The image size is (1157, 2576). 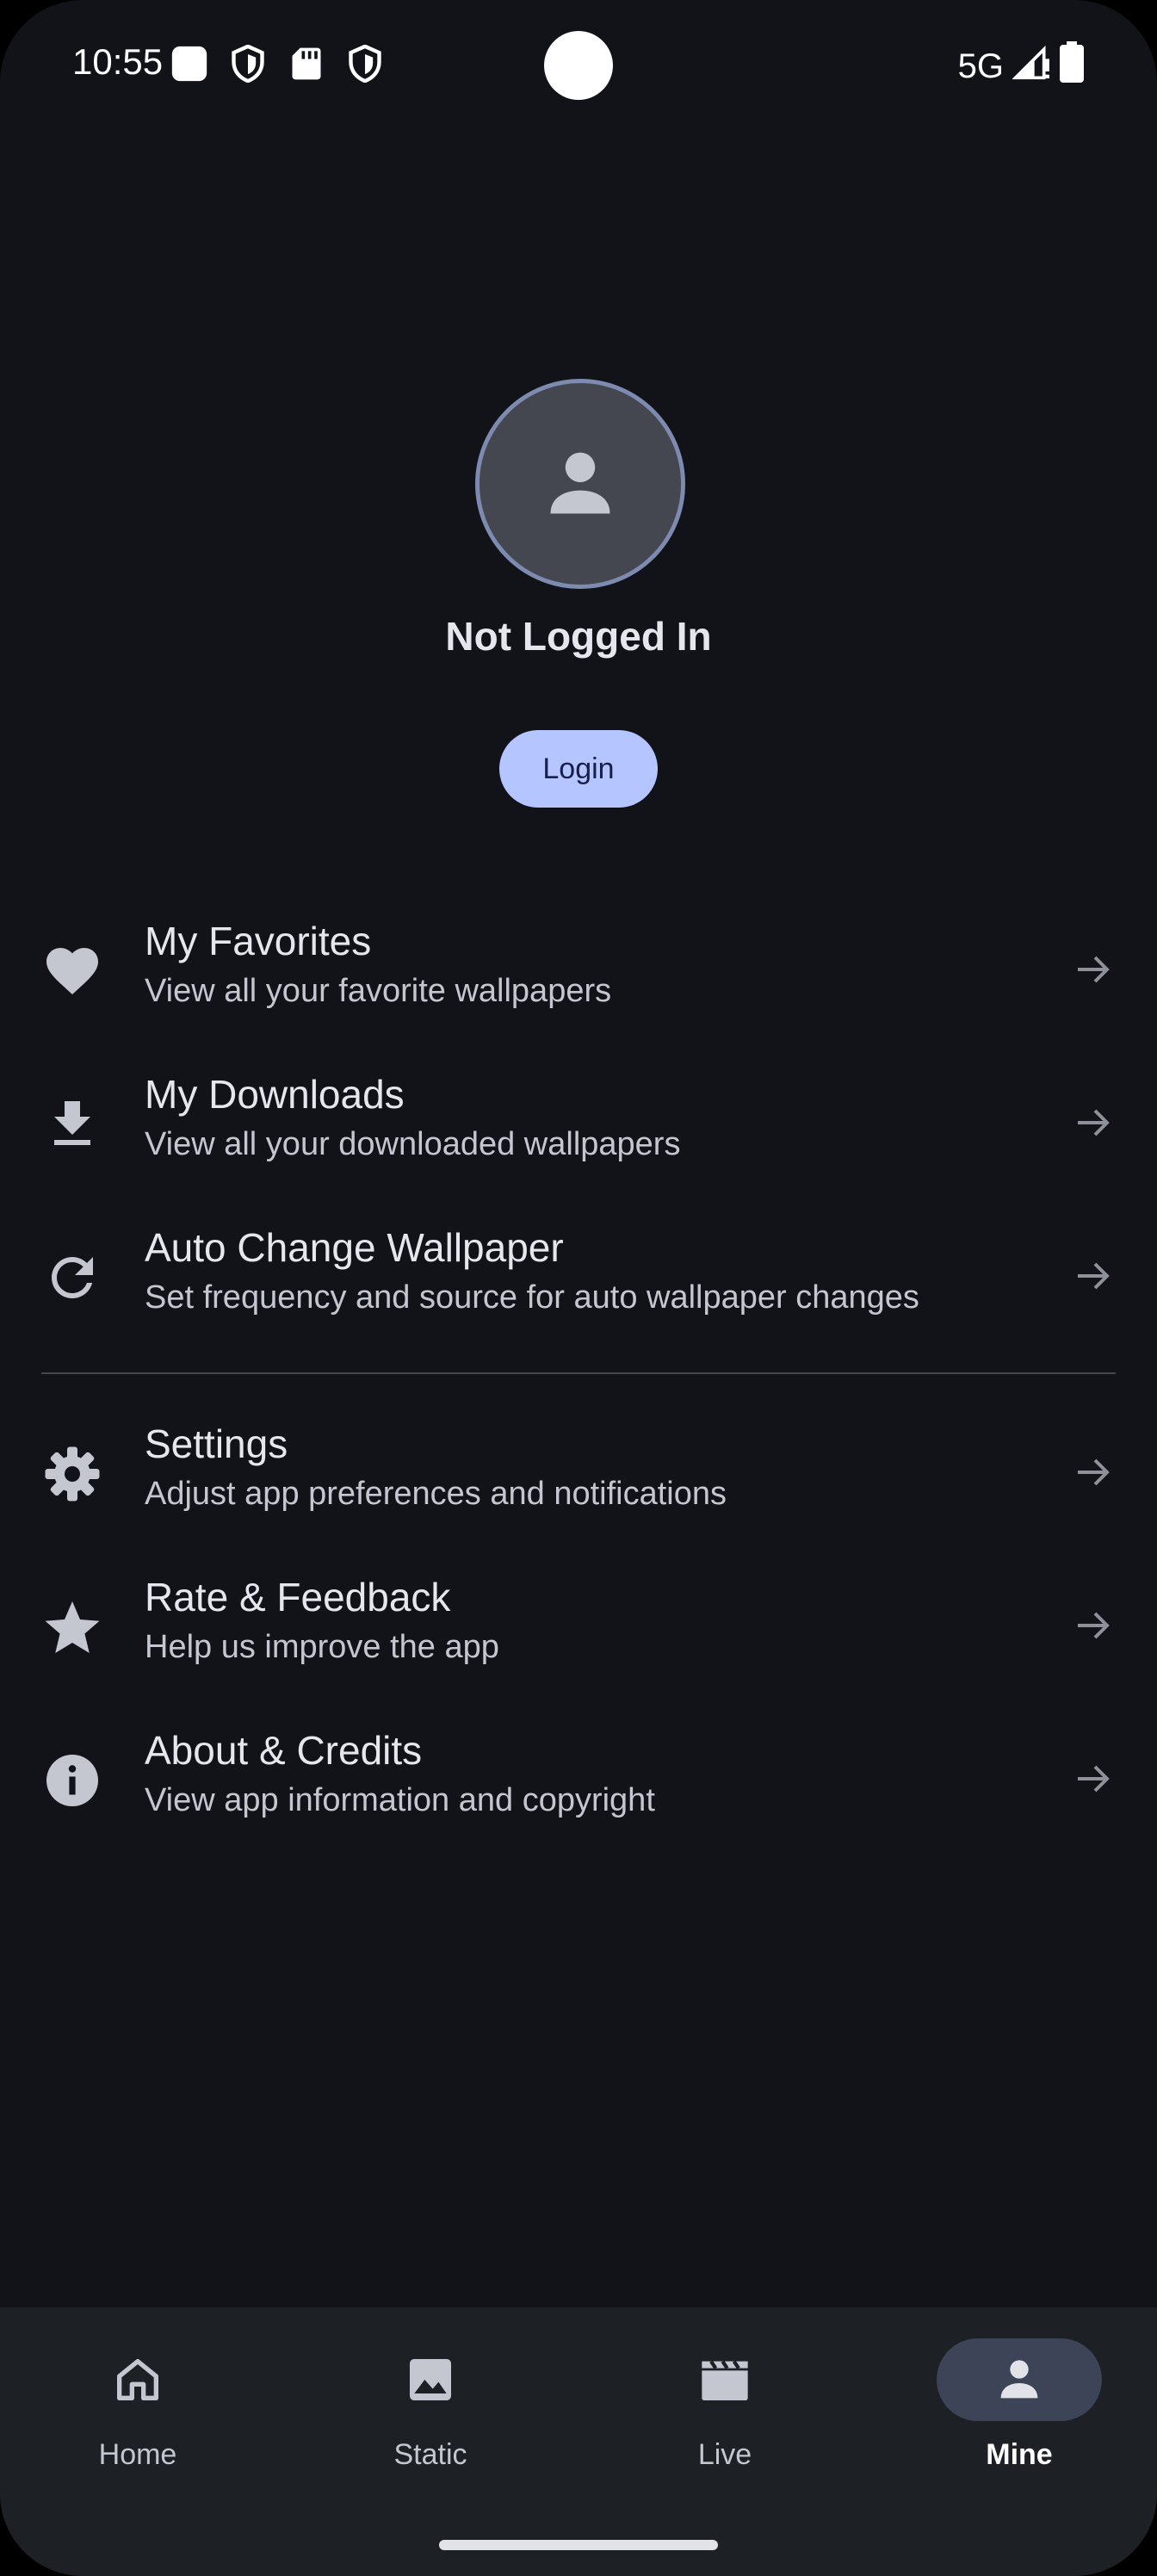 I want to click on home-icon, so click(x=138, y=2380).